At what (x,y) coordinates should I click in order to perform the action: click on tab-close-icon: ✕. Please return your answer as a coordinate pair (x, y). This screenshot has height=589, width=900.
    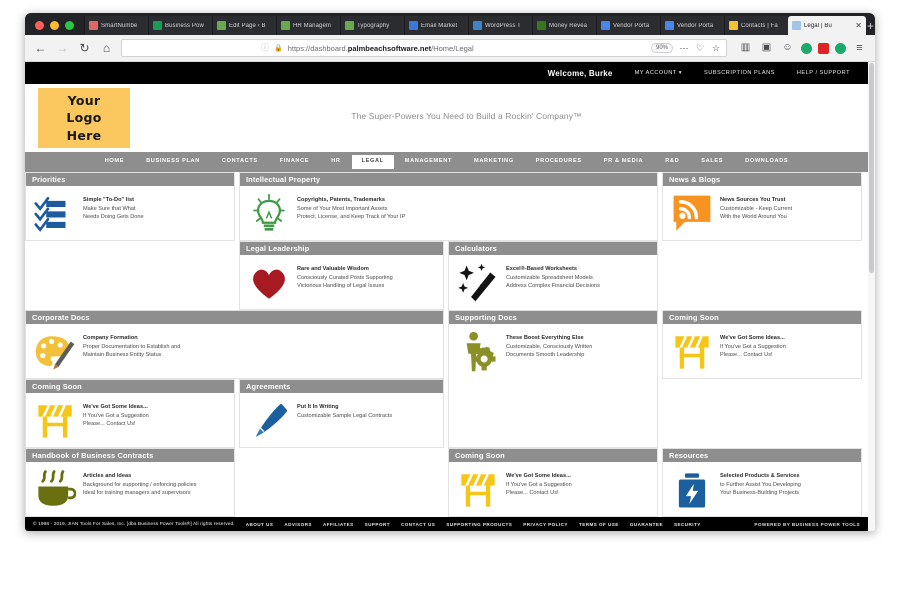
    Looking at the image, I should click on (858, 25).